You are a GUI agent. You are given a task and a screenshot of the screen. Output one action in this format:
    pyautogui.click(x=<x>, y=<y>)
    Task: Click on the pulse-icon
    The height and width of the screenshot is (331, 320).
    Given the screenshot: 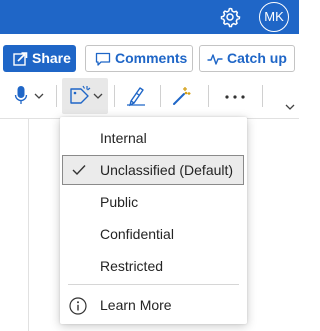 What is the action you would take?
    pyautogui.click(x=215, y=59)
    